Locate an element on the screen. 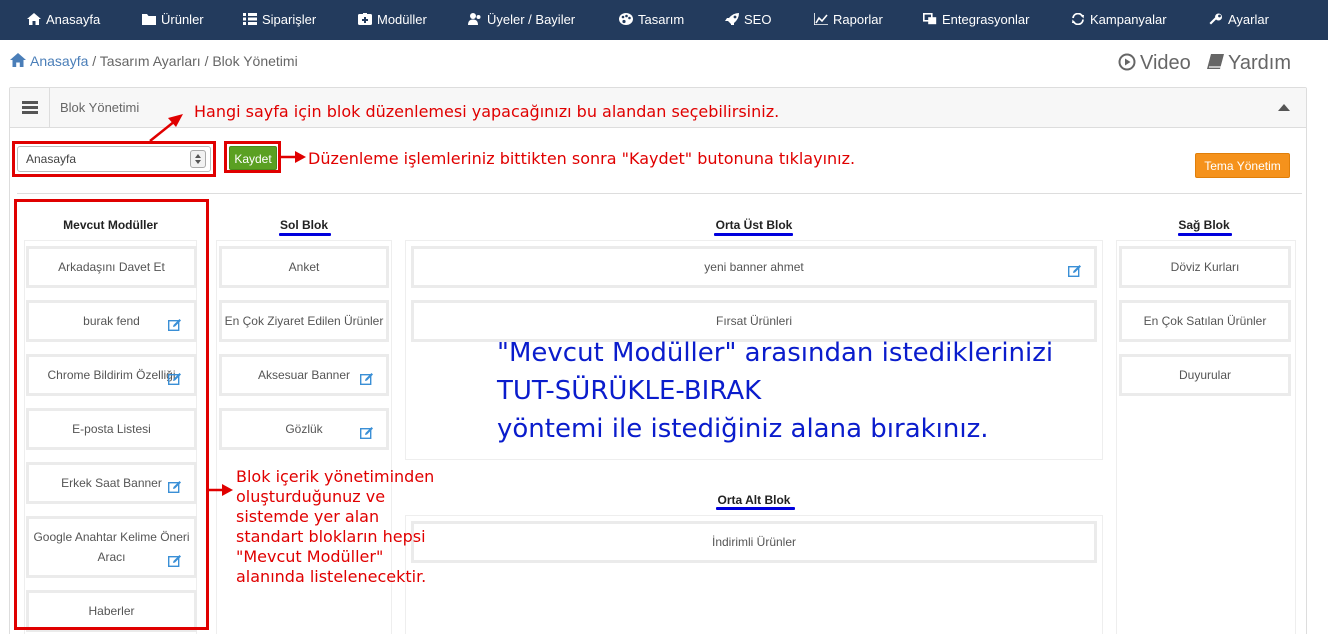 The image size is (1328, 634). module-icon is located at coordinates (365, 19).